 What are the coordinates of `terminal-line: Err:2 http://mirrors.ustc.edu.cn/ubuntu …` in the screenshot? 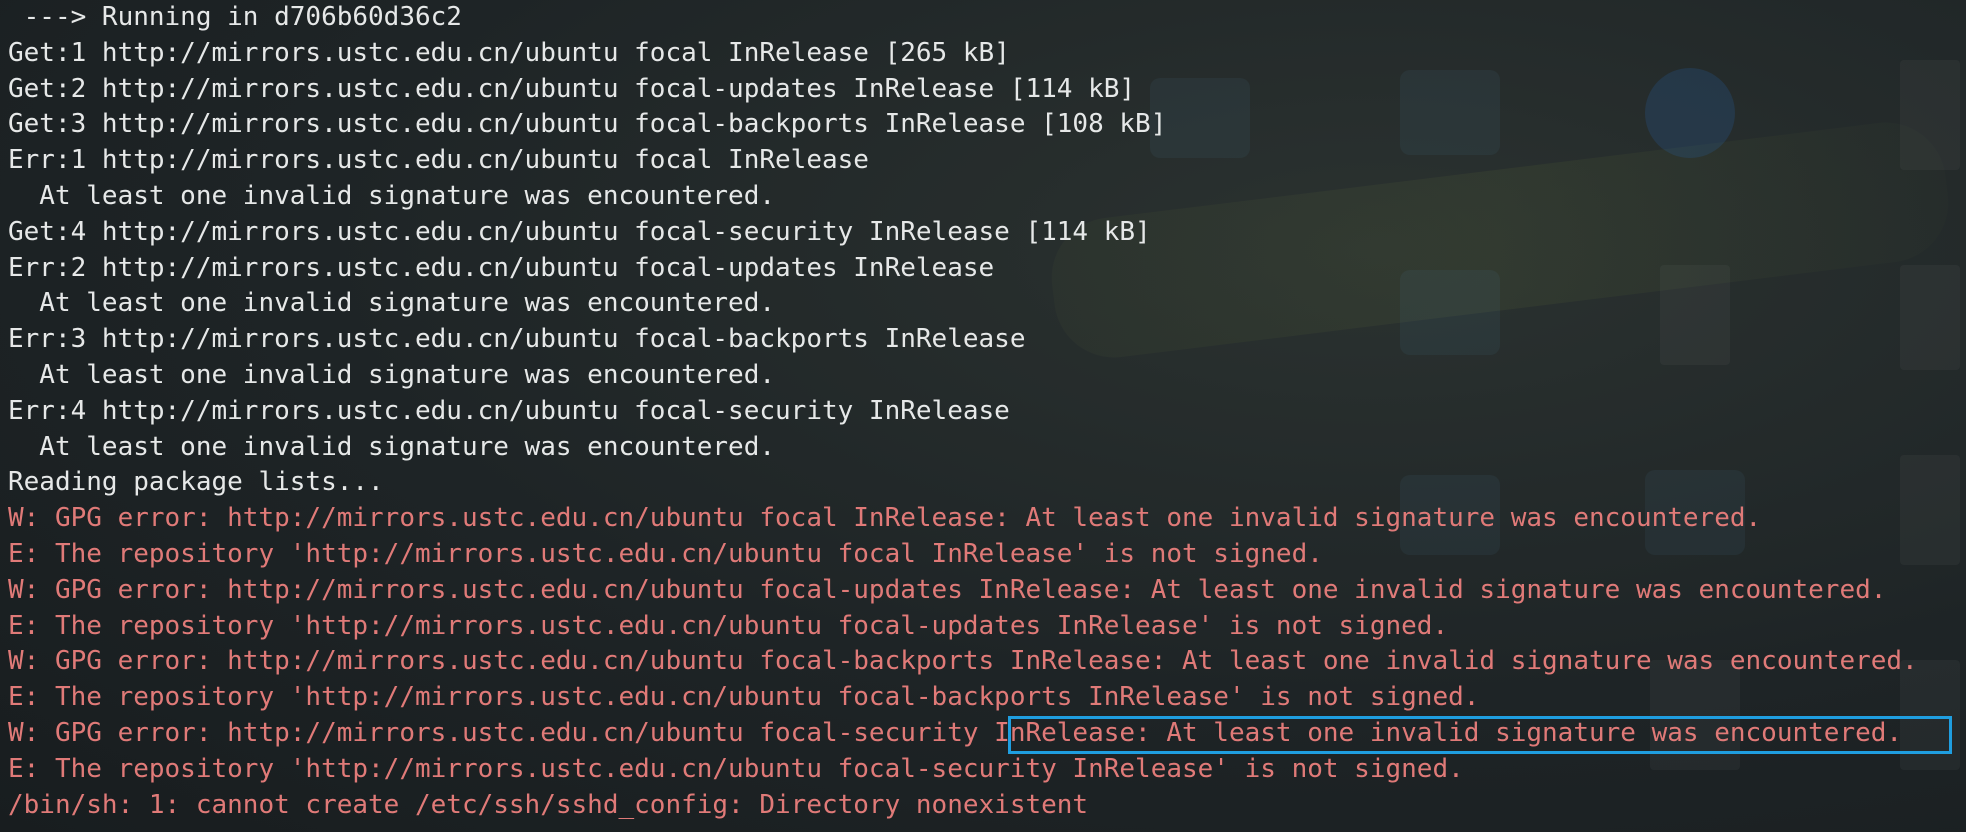 It's located at (501, 267).